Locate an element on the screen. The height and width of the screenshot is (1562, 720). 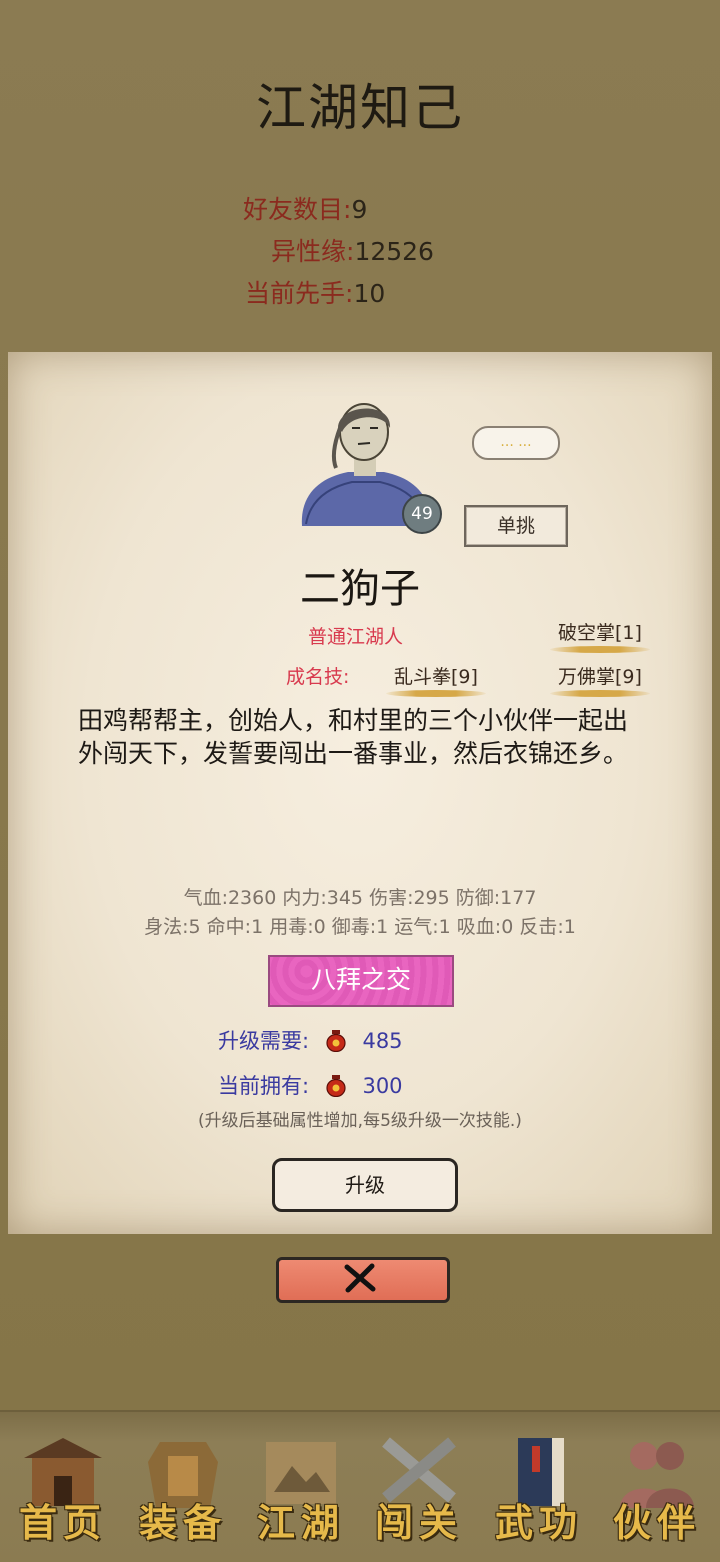
romance-stat: 异性缘:12526 is located at coordinates (352, 250).